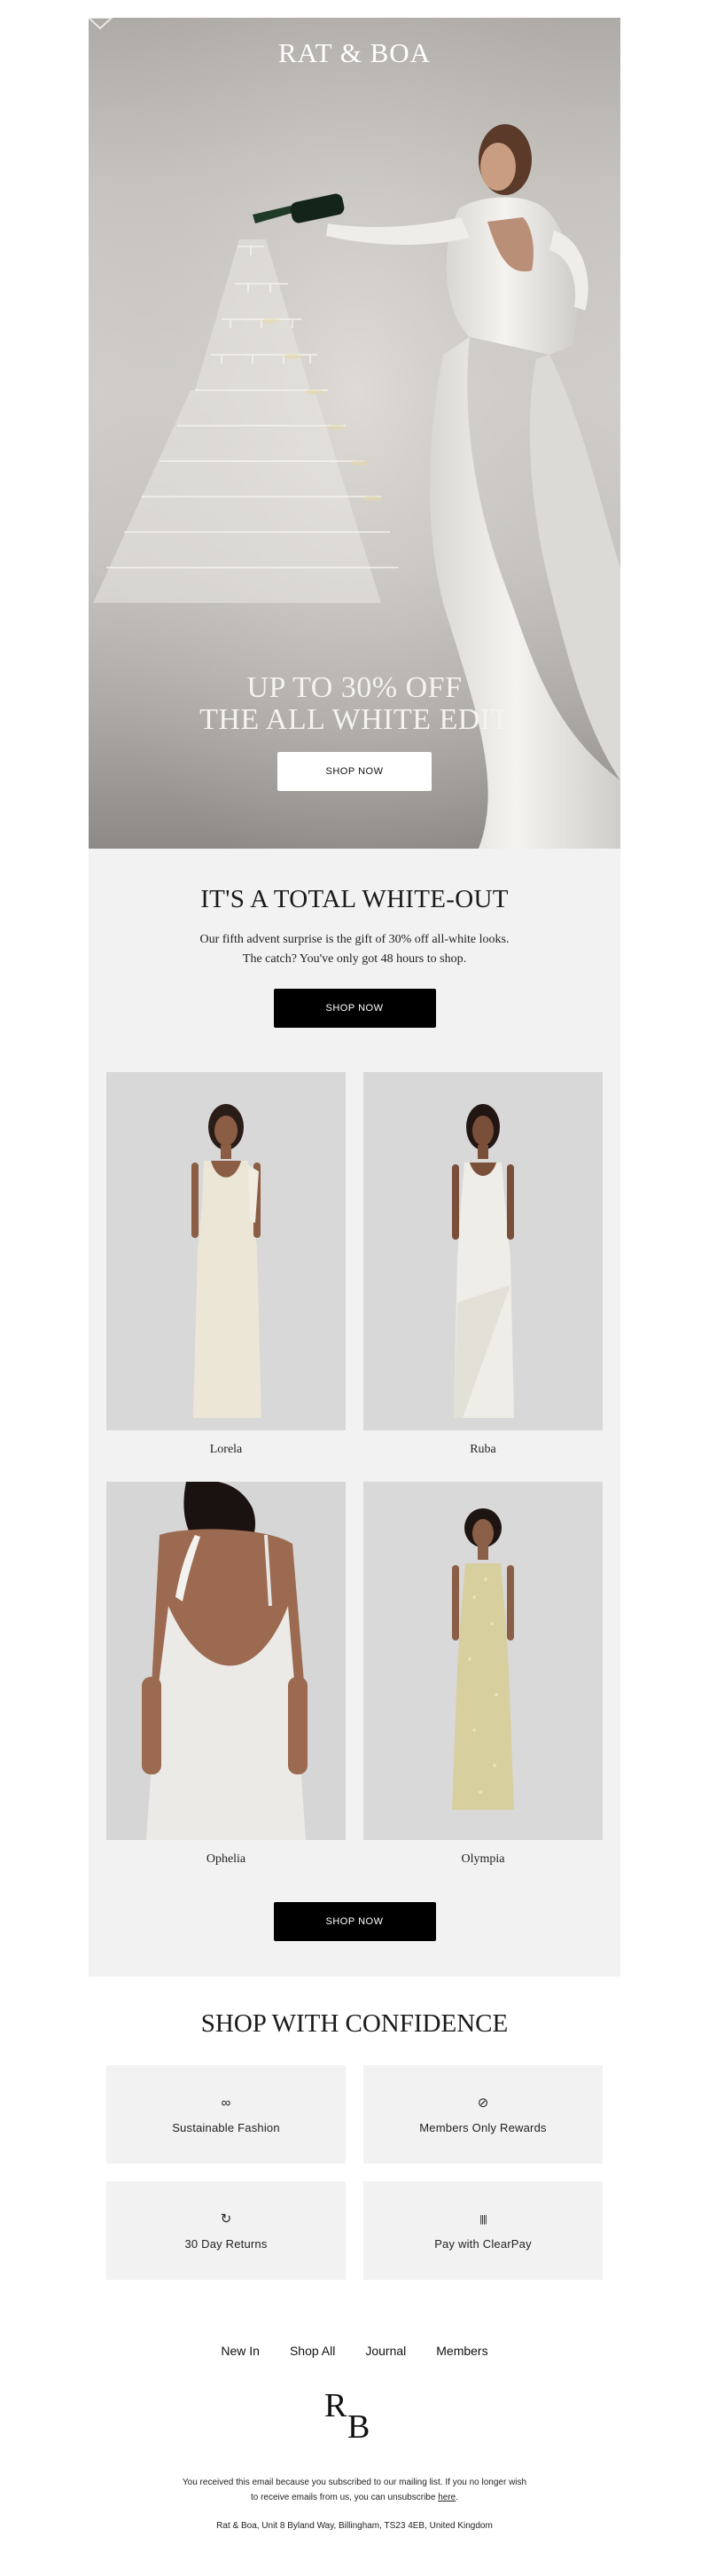  I want to click on confidence-label: Members Only Rewards, so click(483, 2127).